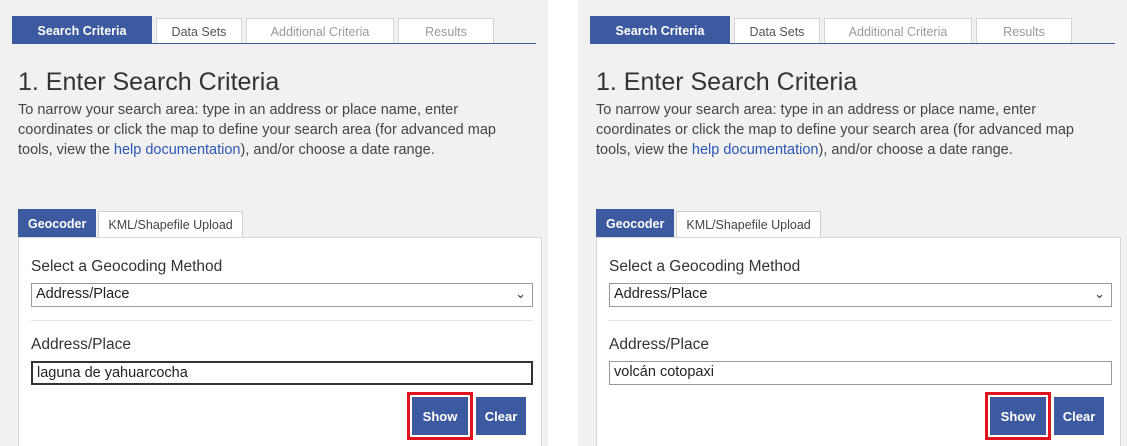 Image resolution: width=1127 pixels, height=446 pixels. Describe the element at coordinates (860, 373) in the screenshot. I see `address-place-input: volcán cotopaxi` at that location.